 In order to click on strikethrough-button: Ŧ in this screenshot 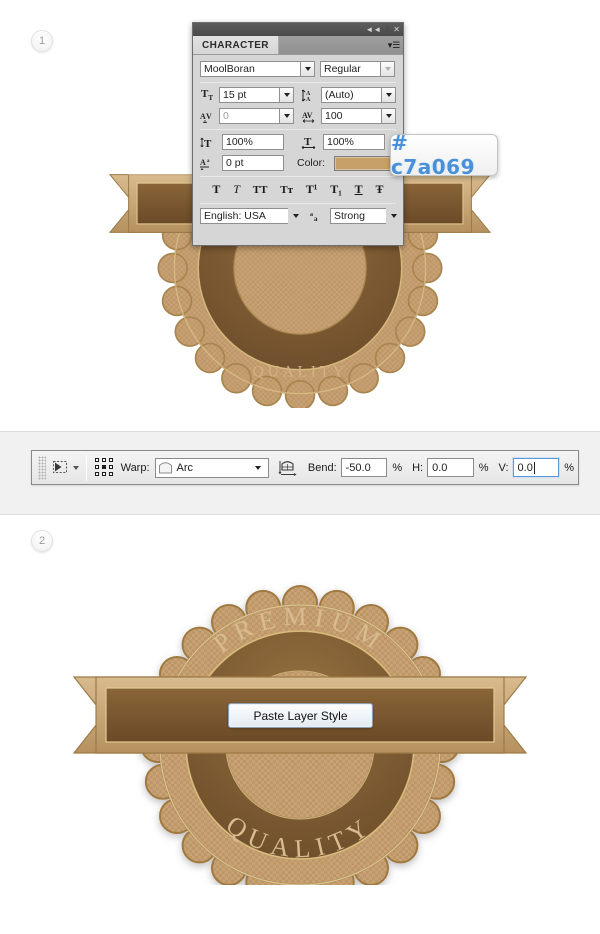, I will do `click(379, 189)`.